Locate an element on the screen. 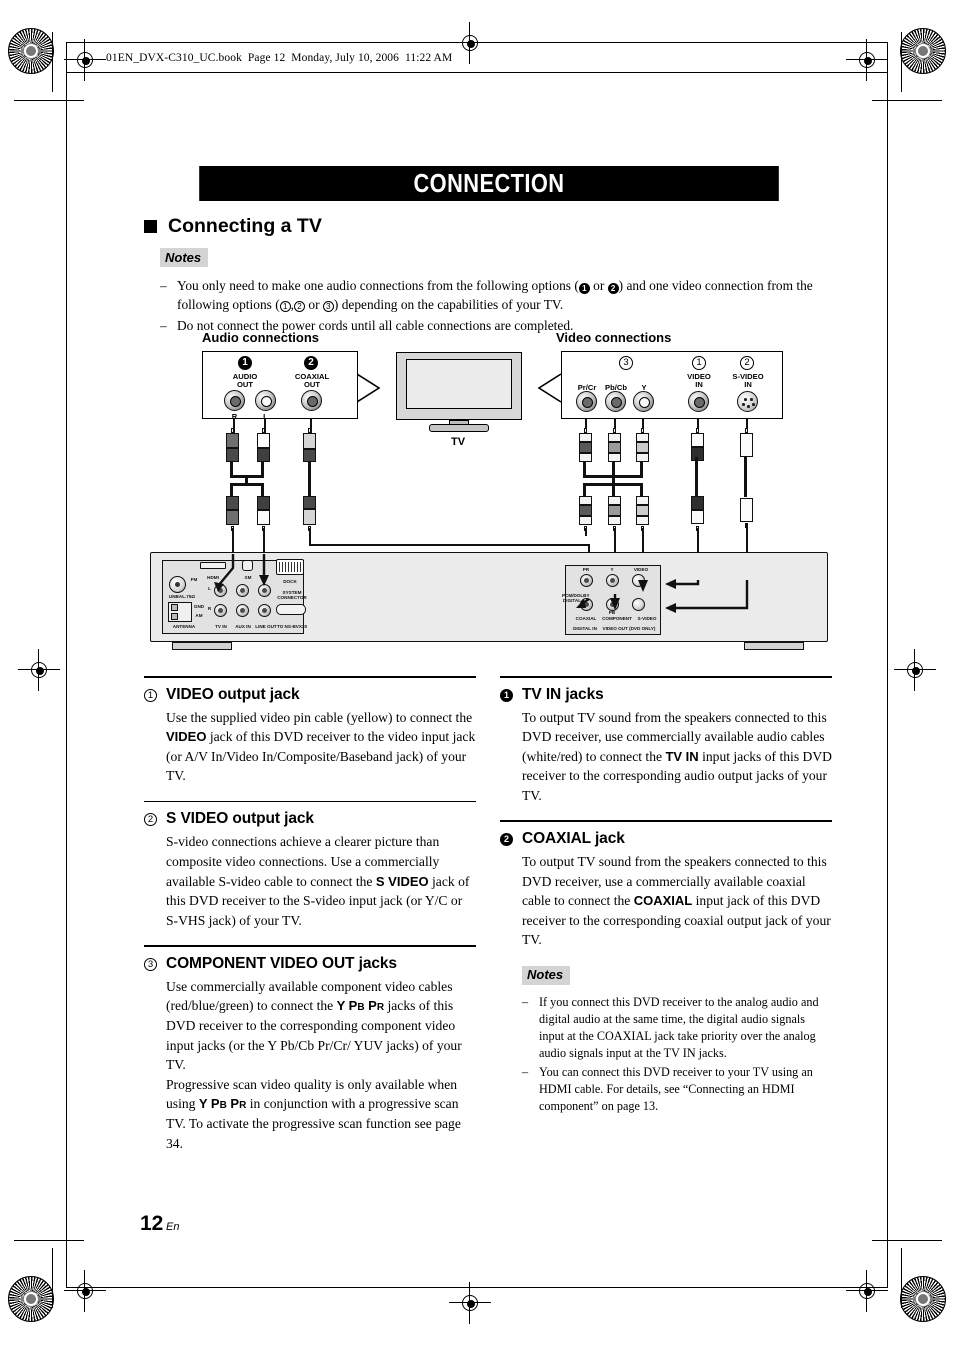  tv-caption: TV is located at coordinates (458, 442).